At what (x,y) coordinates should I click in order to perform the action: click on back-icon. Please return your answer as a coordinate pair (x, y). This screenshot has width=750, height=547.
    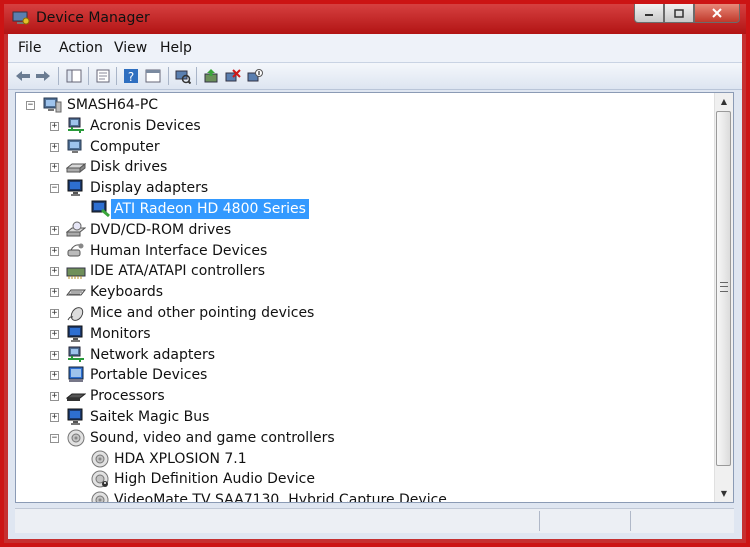
    Looking at the image, I should click on (23, 76).